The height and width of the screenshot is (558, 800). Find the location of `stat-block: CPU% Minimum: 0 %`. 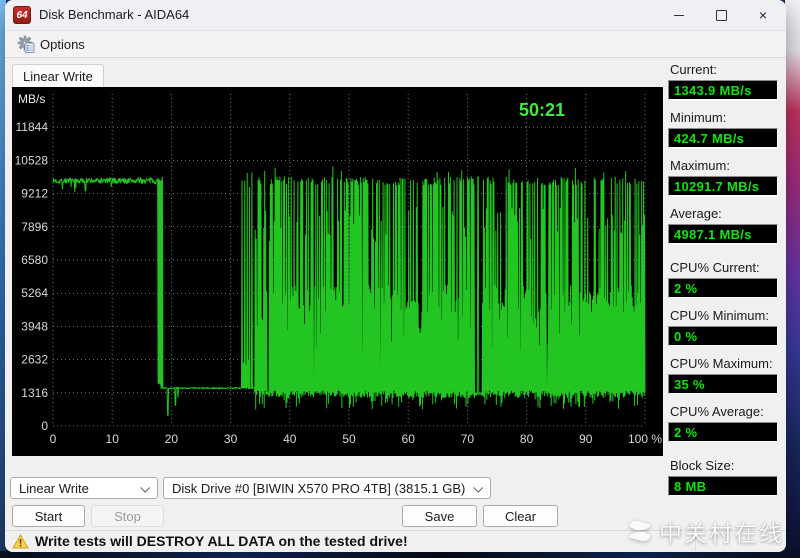

stat-block: CPU% Minimum: 0 % is located at coordinates (725, 327).